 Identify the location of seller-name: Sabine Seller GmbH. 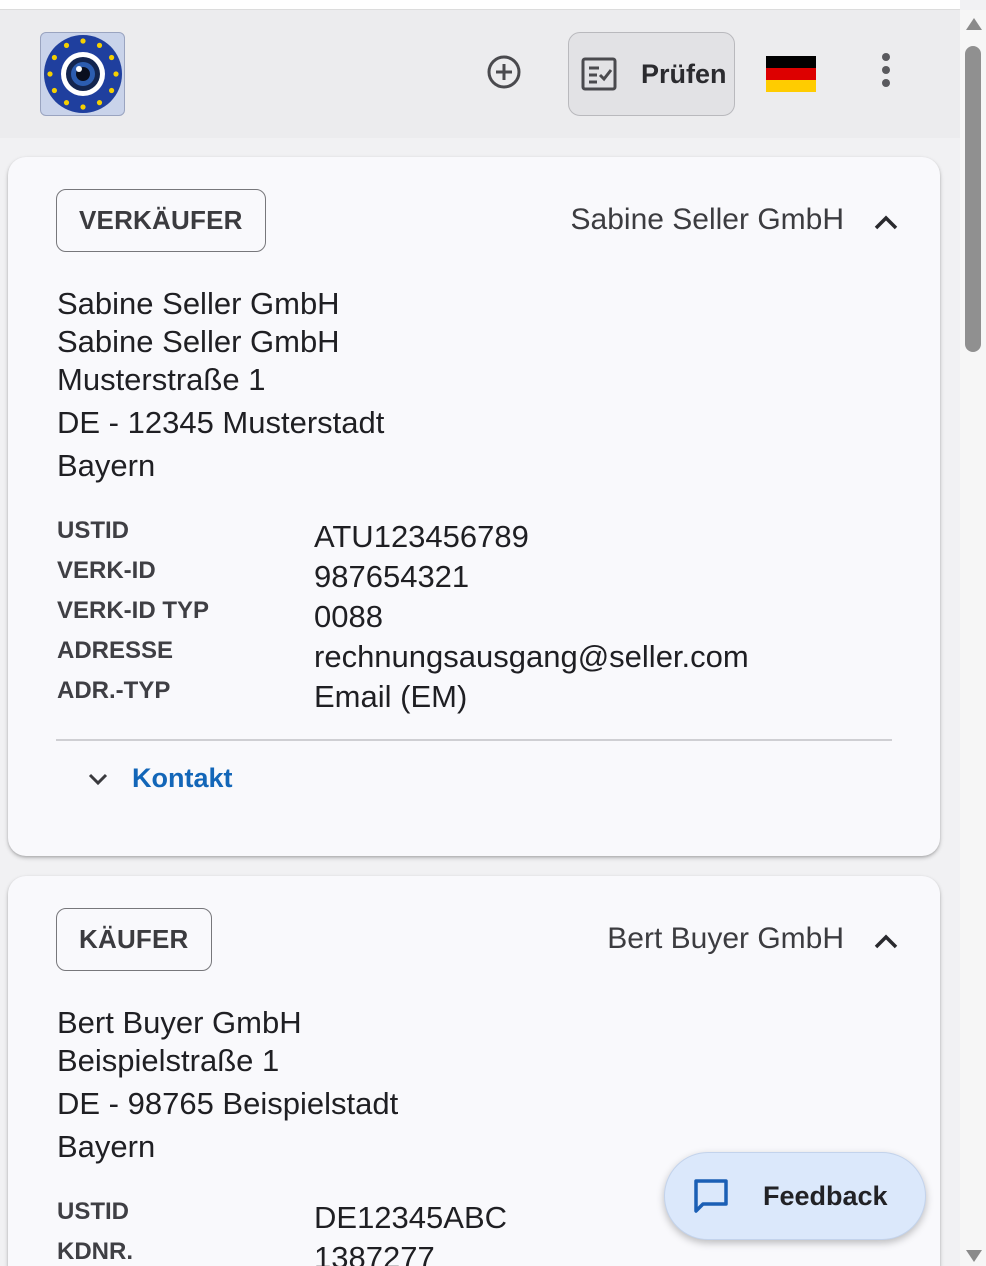
(707, 219).